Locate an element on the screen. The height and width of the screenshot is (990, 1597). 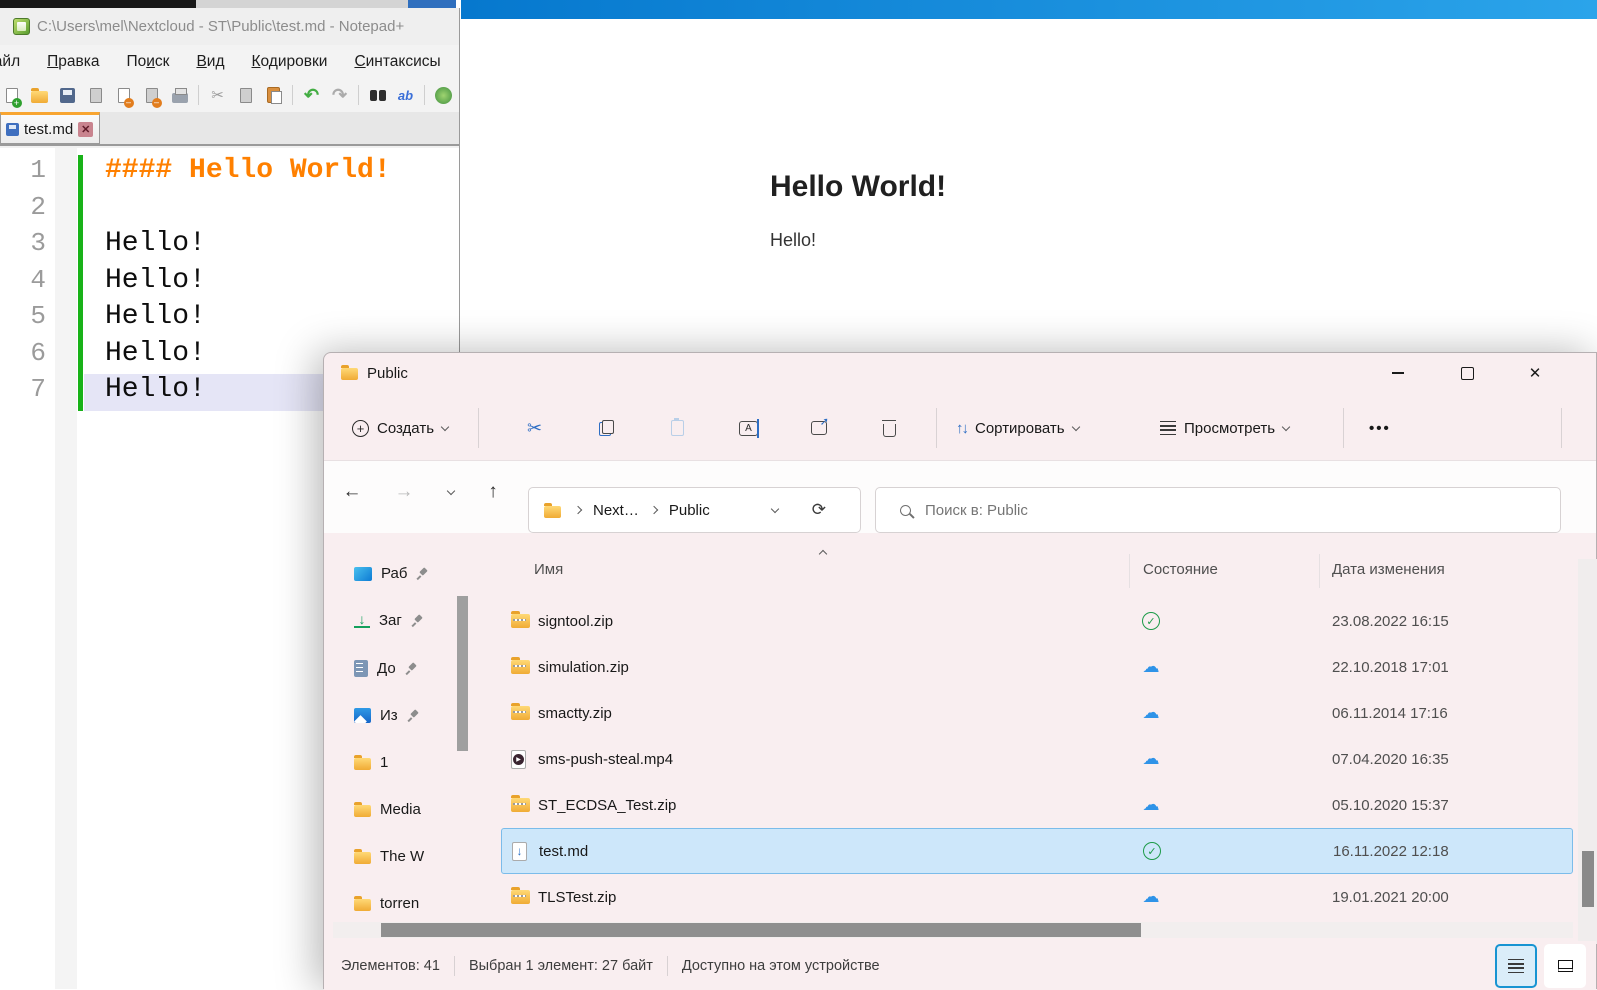
maximize-button is located at coordinates (1467, 373).